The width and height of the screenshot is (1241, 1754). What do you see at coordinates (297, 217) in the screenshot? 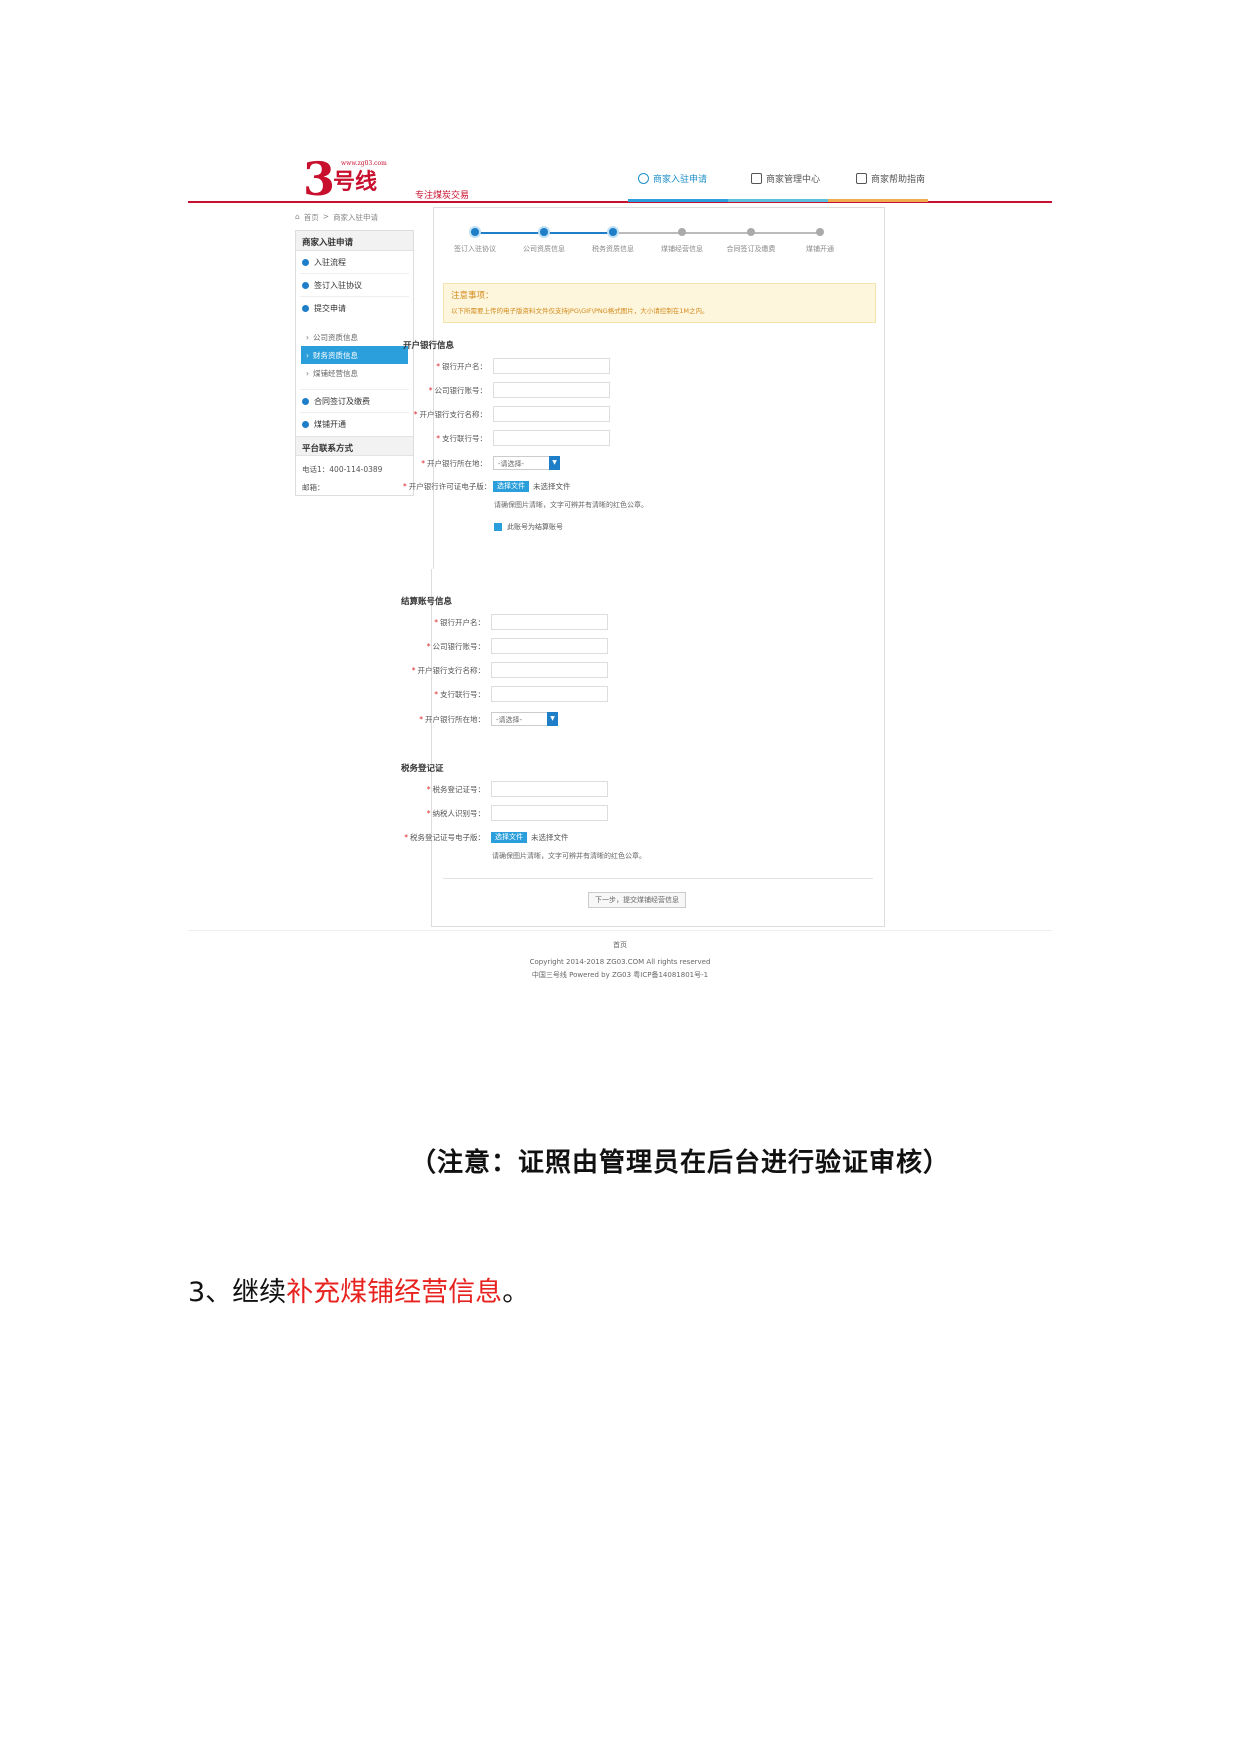
I see `home-icon: ⌂` at bounding box center [297, 217].